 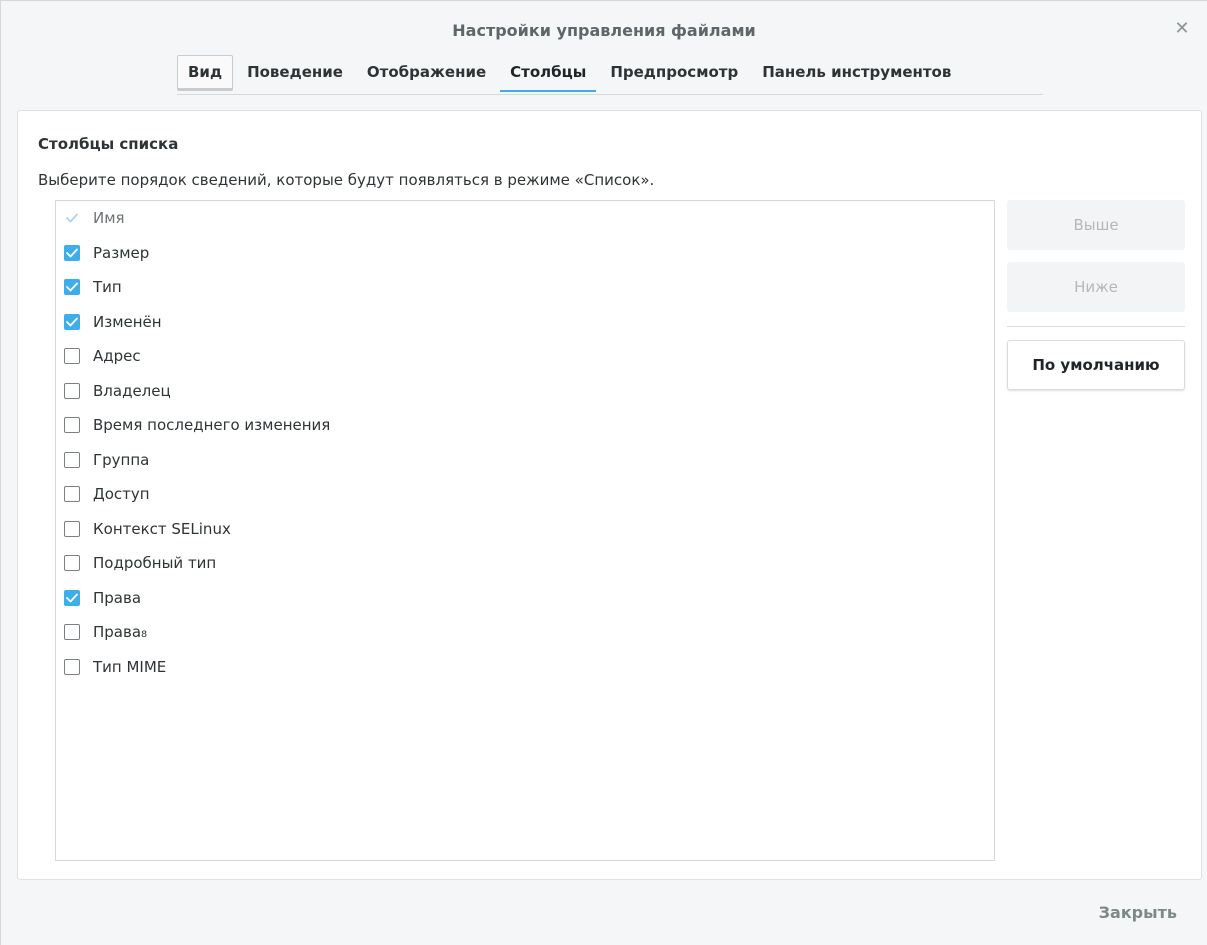 What do you see at coordinates (121, 459) in the screenshot?
I see `column-label: Группа` at bounding box center [121, 459].